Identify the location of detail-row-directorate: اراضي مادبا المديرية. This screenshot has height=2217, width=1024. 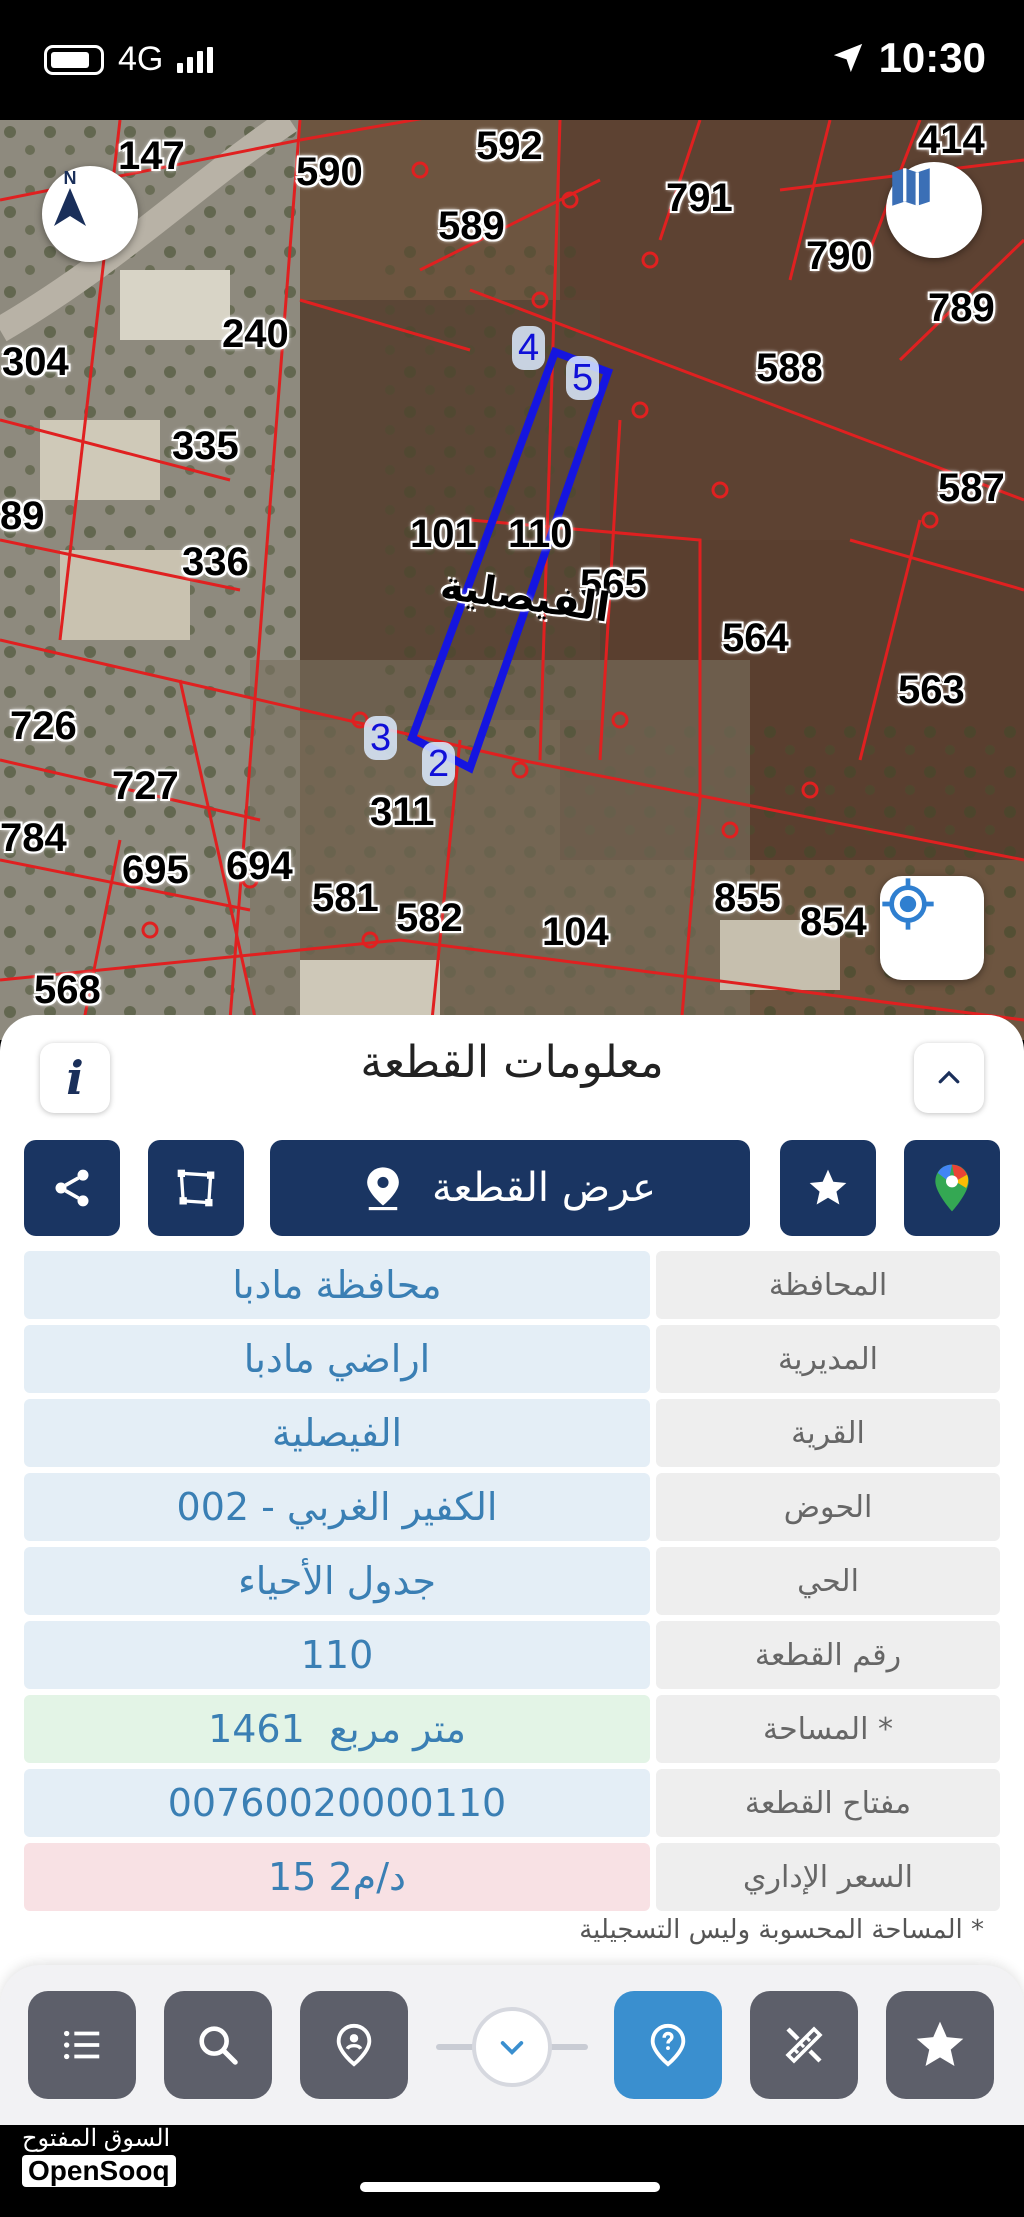
(512, 1359).